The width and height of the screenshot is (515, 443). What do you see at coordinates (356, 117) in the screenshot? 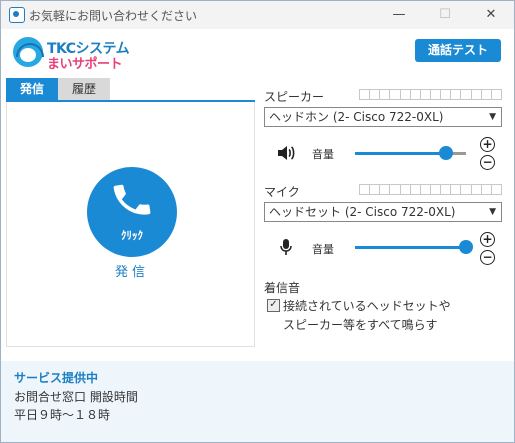
I see `speaker-device-value: ヘッドホン (2- Cisco 722-0XL)` at bounding box center [356, 117].